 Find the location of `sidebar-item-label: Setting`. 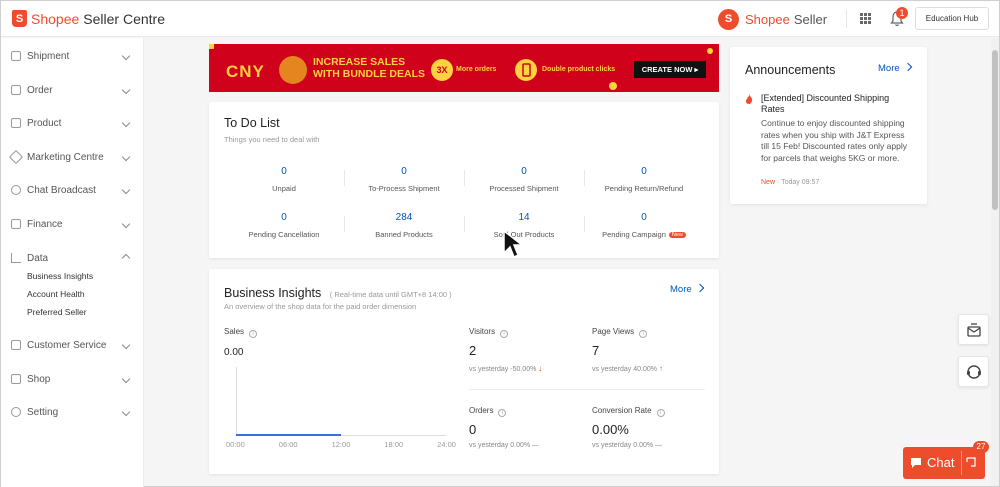

sidebar-item-label: Setting is located at coordinates (43, 412).